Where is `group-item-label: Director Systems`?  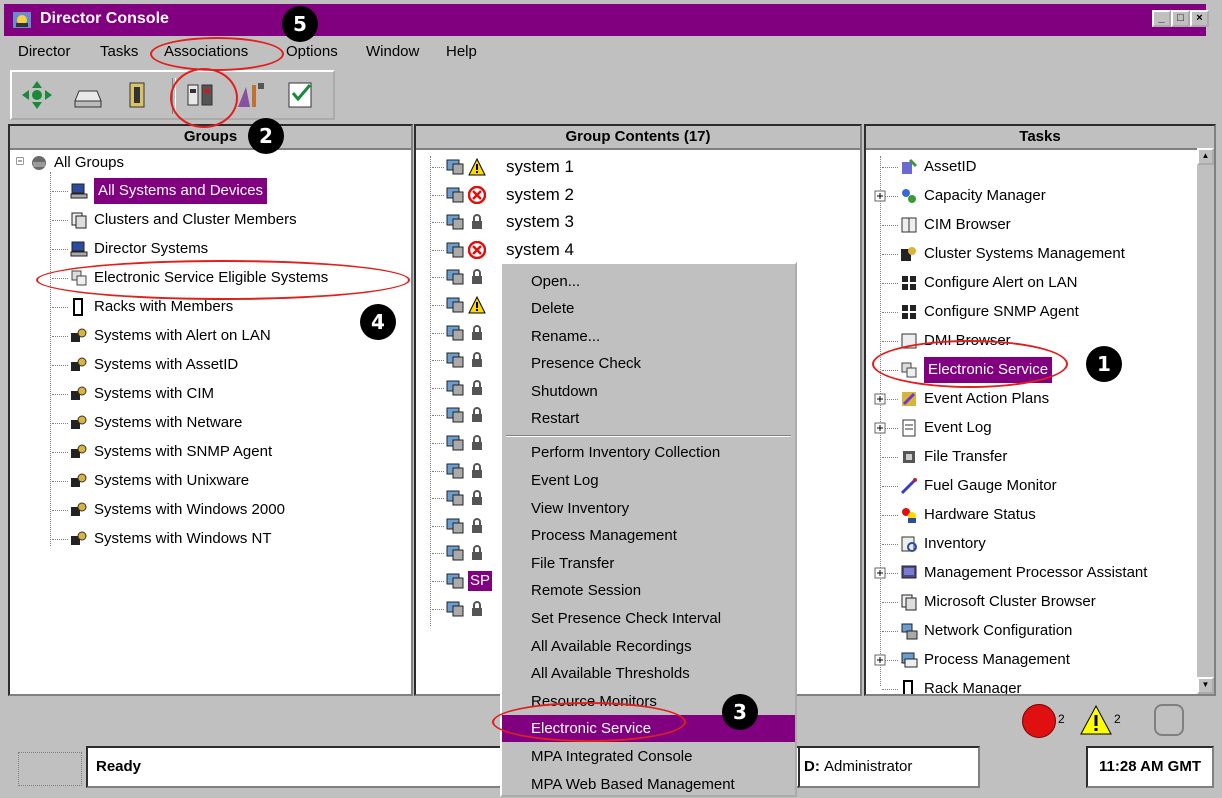
group-item-label: Director Systems is located at coordinates (151, 248).